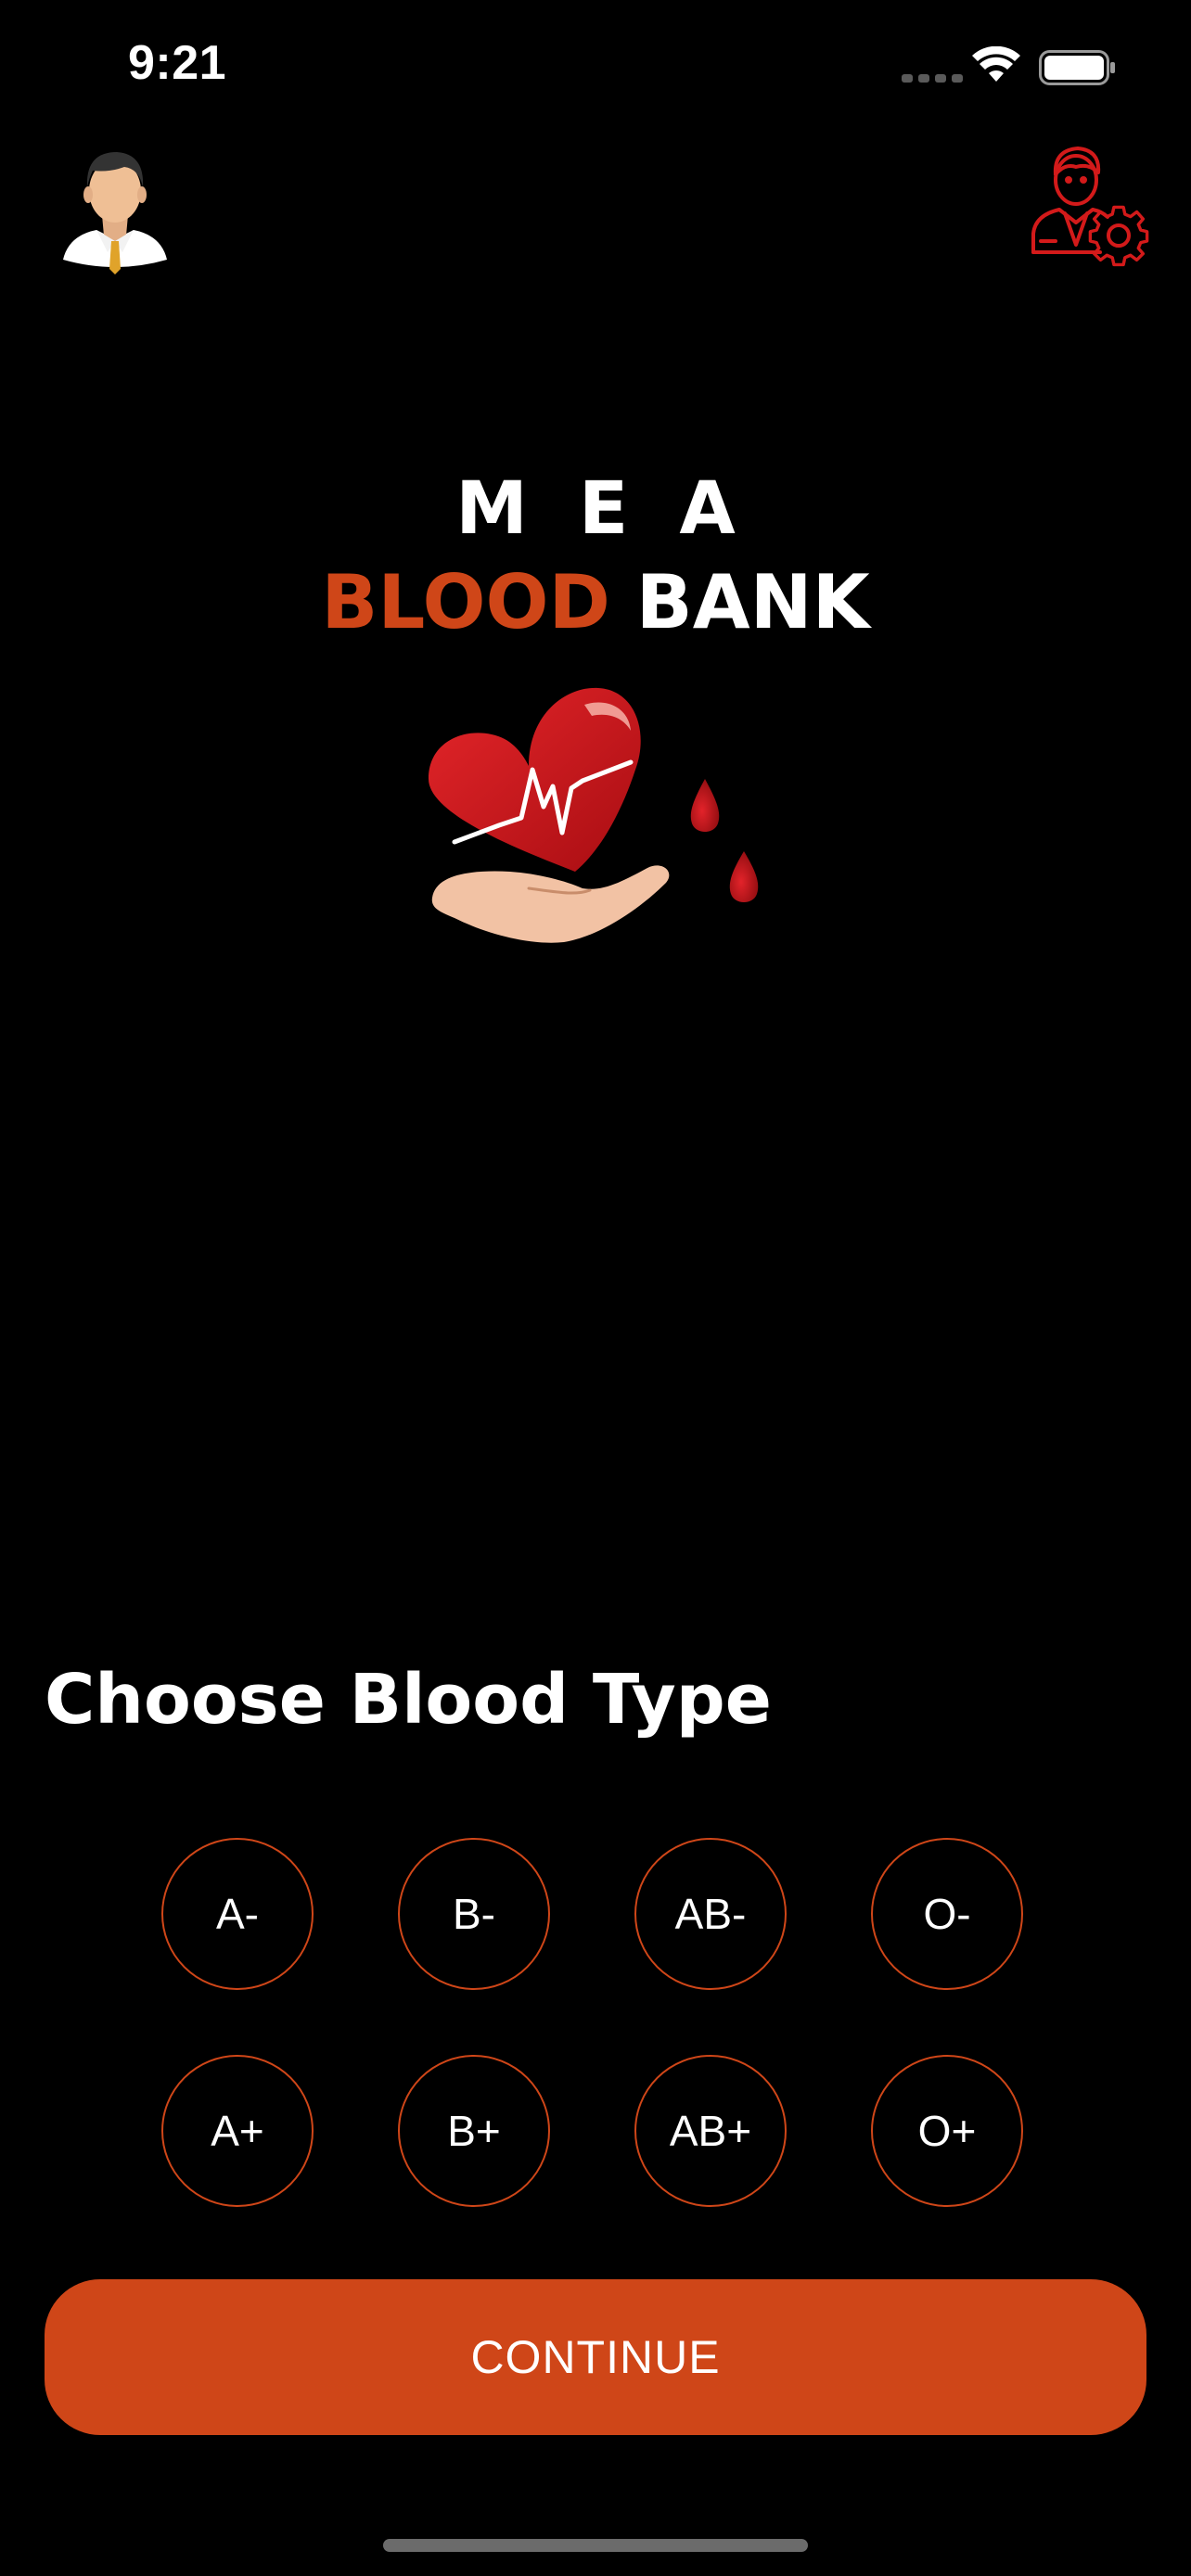  Describe the element at coordinates (237, 1914) in the screenshot. I see `blood-type-a-negative-button: A-` at that location.